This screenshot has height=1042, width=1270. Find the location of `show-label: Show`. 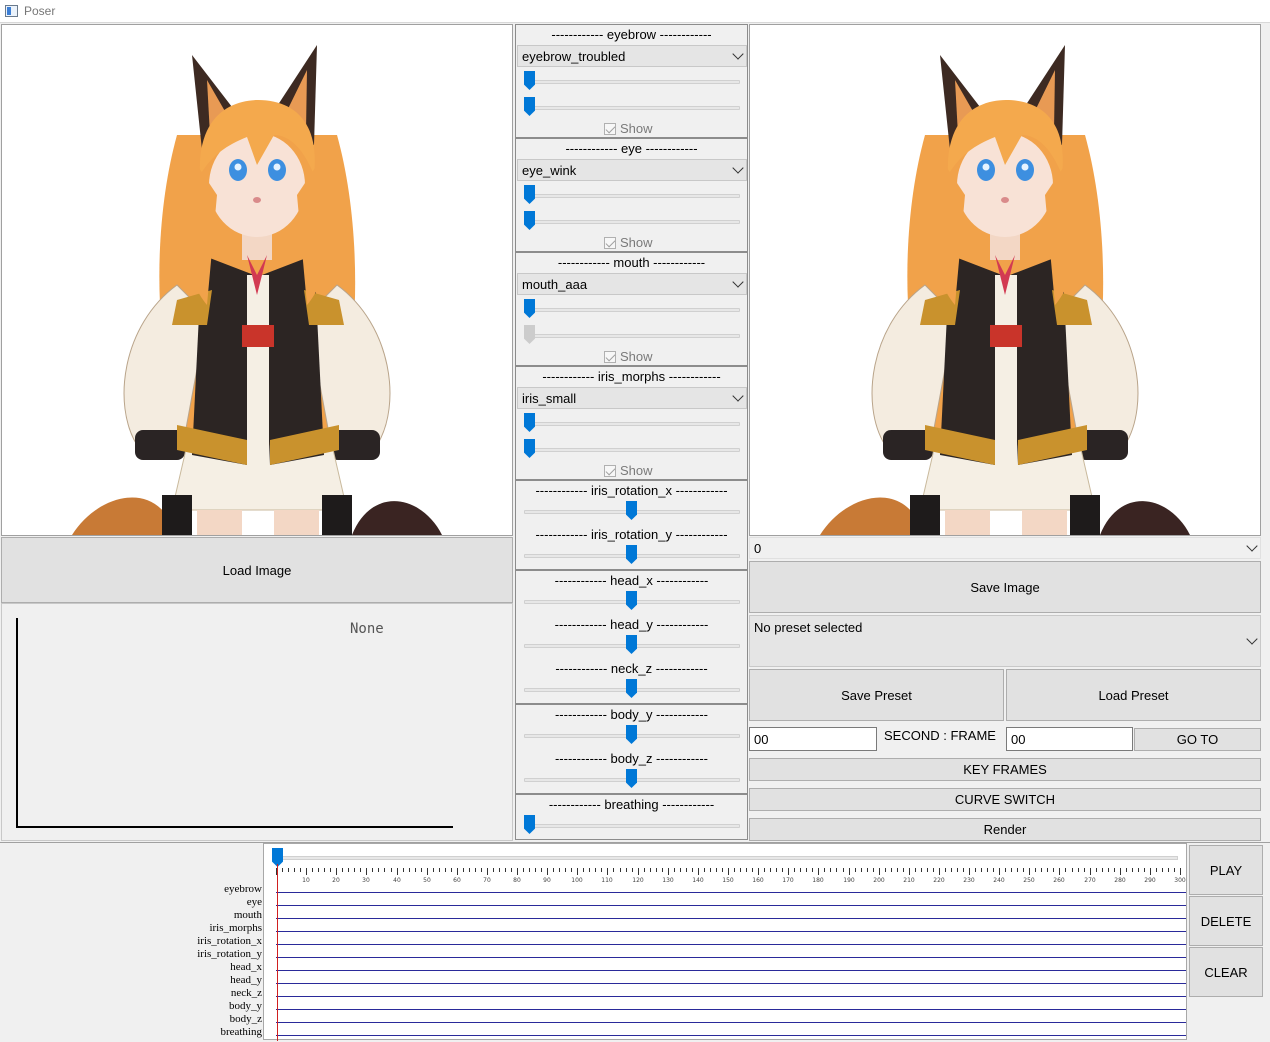

show-label: Show is located at coordinates (636, 128).